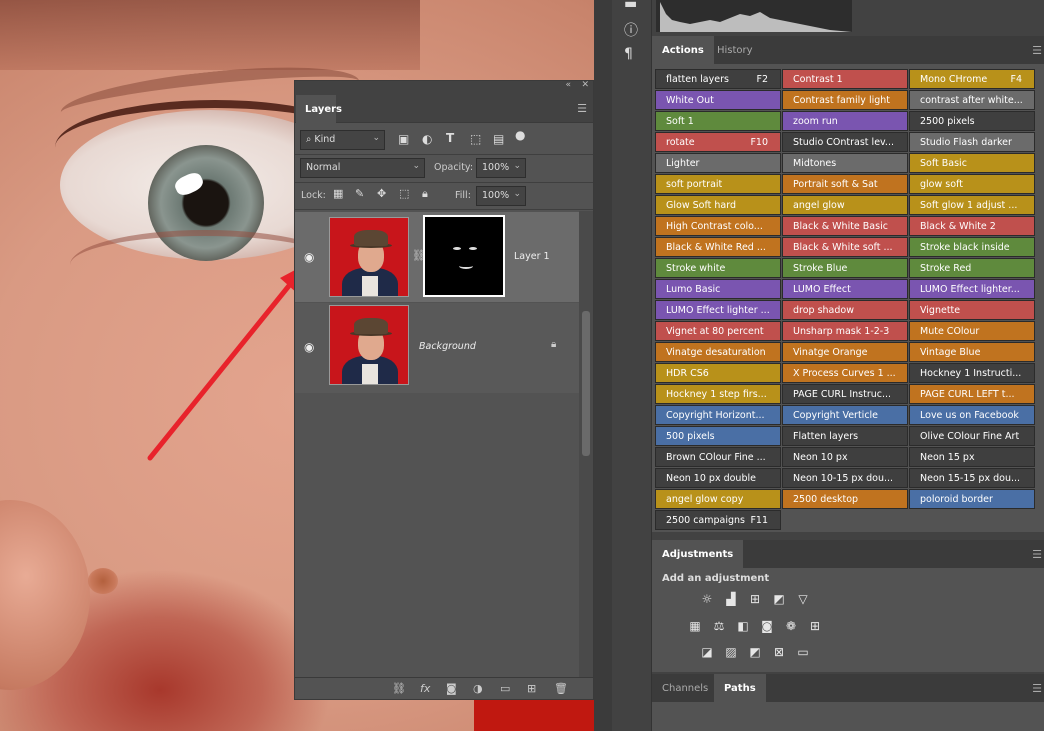 Image resolution: width=1044 pixels, height=731 pixels. I want to click on tab-paths: Paths, so click(740, 688).